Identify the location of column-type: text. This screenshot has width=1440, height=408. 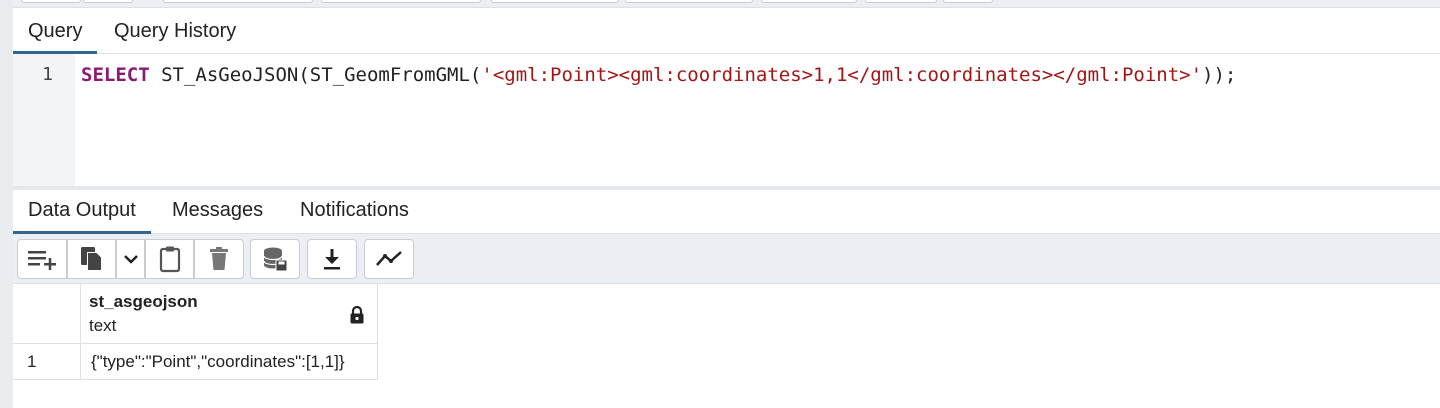
(103, 325).